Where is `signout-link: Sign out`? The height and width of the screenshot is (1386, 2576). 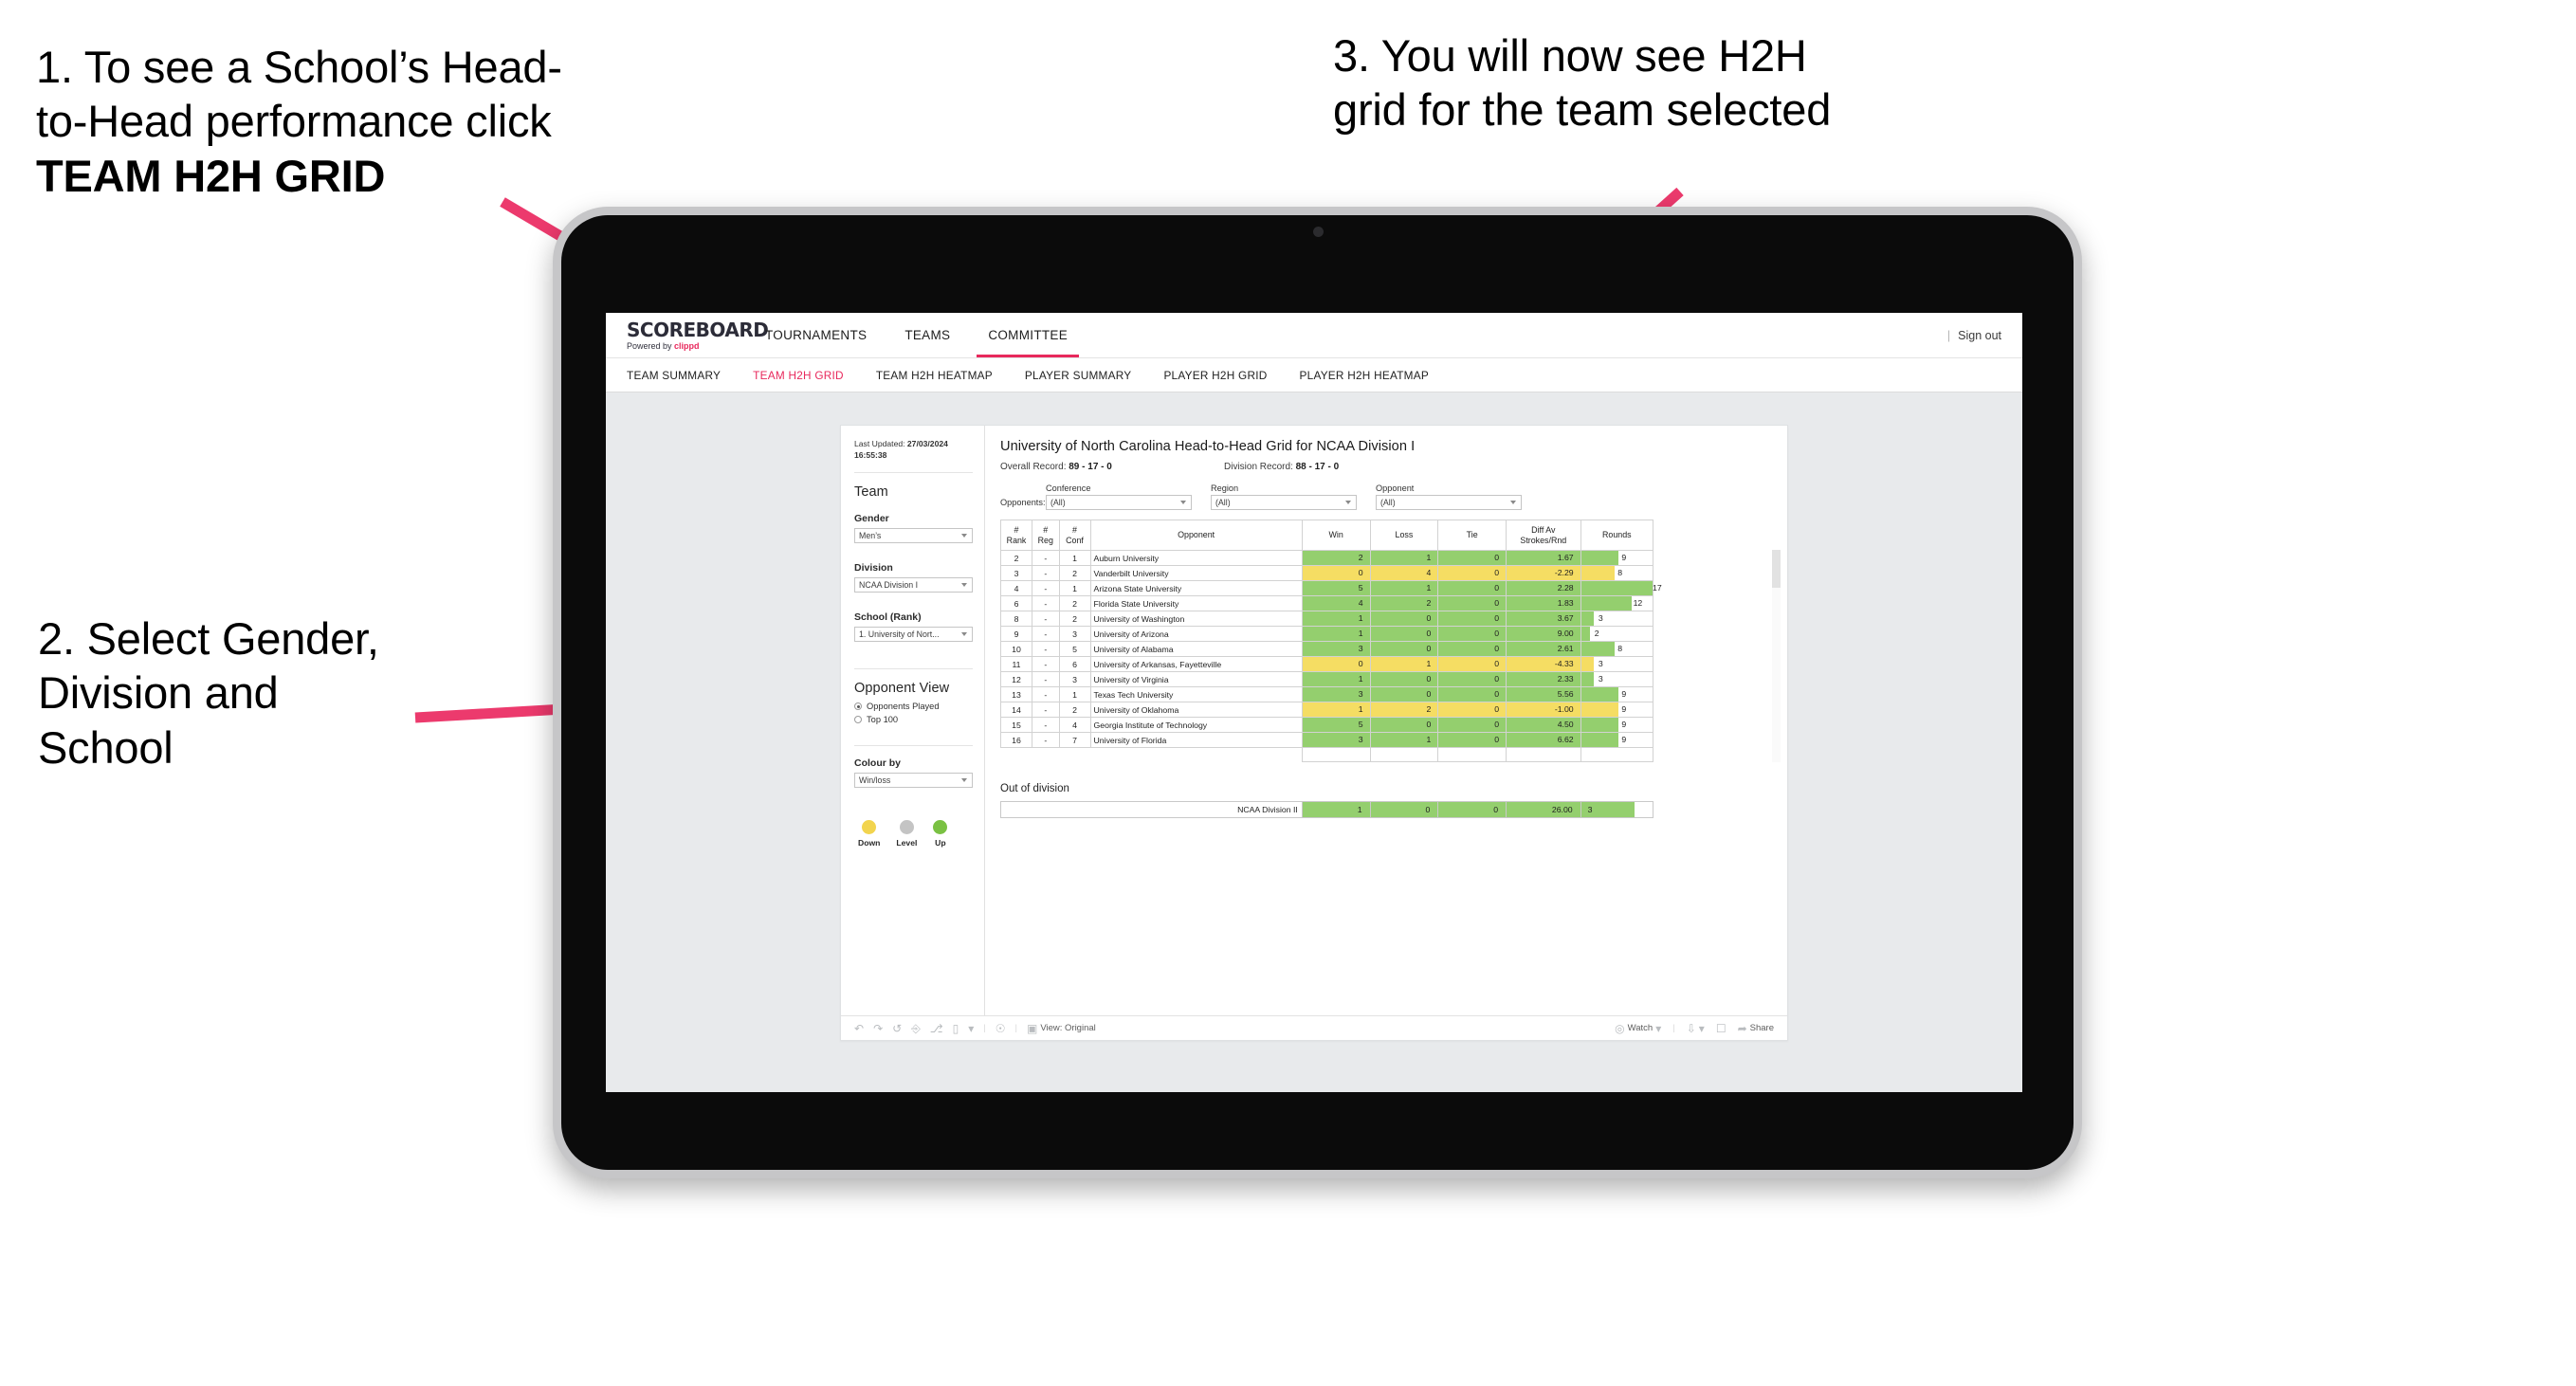 signout-link: Sign out is located at coordinates (1979, 335).